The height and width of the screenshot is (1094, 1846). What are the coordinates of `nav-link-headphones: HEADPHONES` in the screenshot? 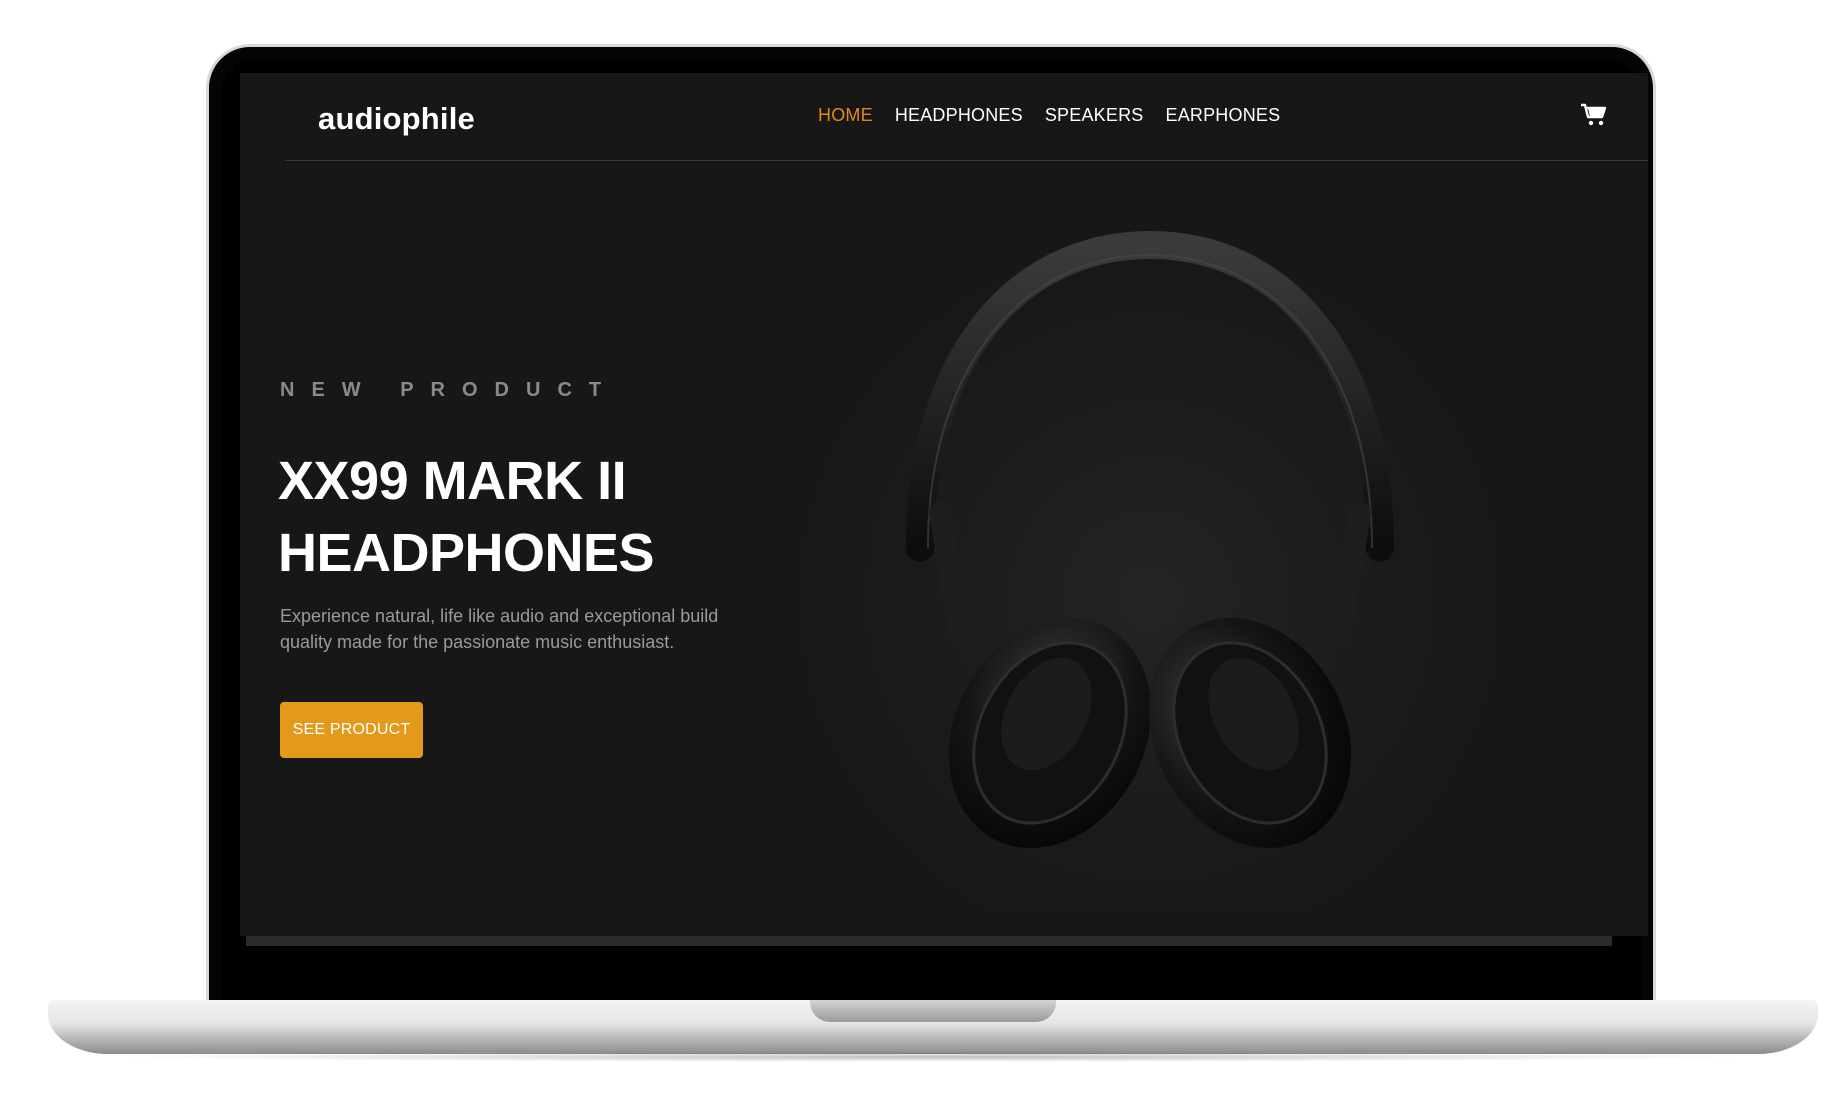 It's located at (959, 115).